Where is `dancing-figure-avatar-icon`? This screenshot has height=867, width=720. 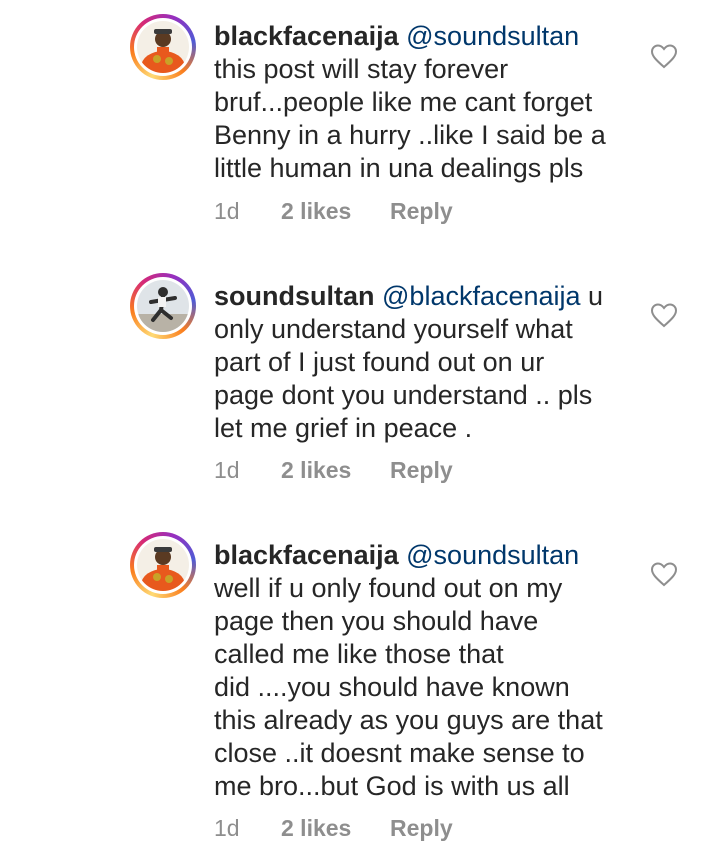 dancing-figure-avatar-icon is located at coordinates (163, 306).